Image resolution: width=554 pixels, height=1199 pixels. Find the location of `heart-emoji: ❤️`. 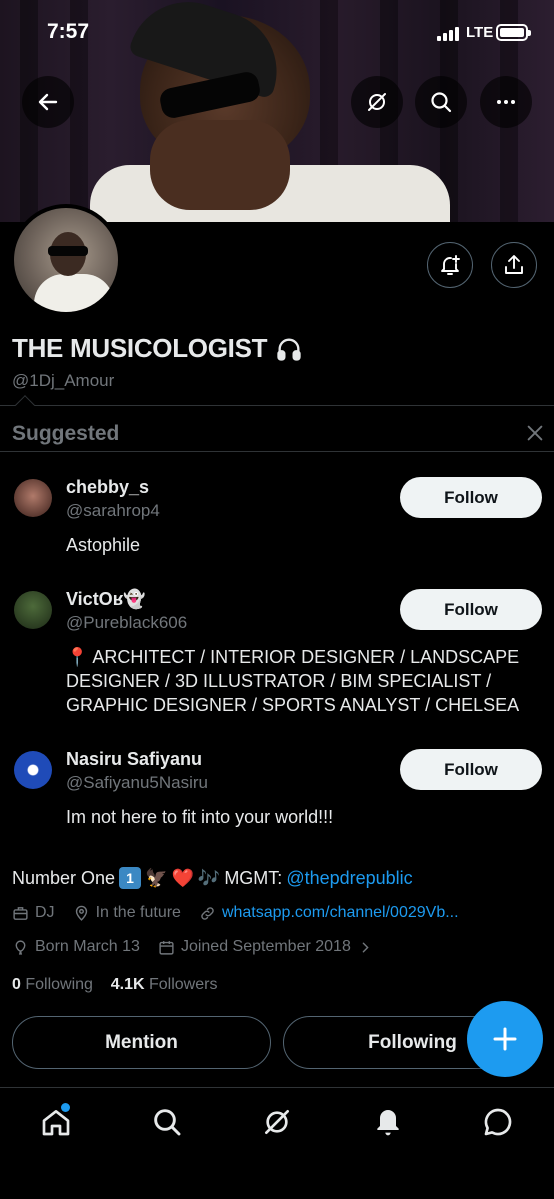

heart-emoji: ❤️ is located at coordinates (182, 877).